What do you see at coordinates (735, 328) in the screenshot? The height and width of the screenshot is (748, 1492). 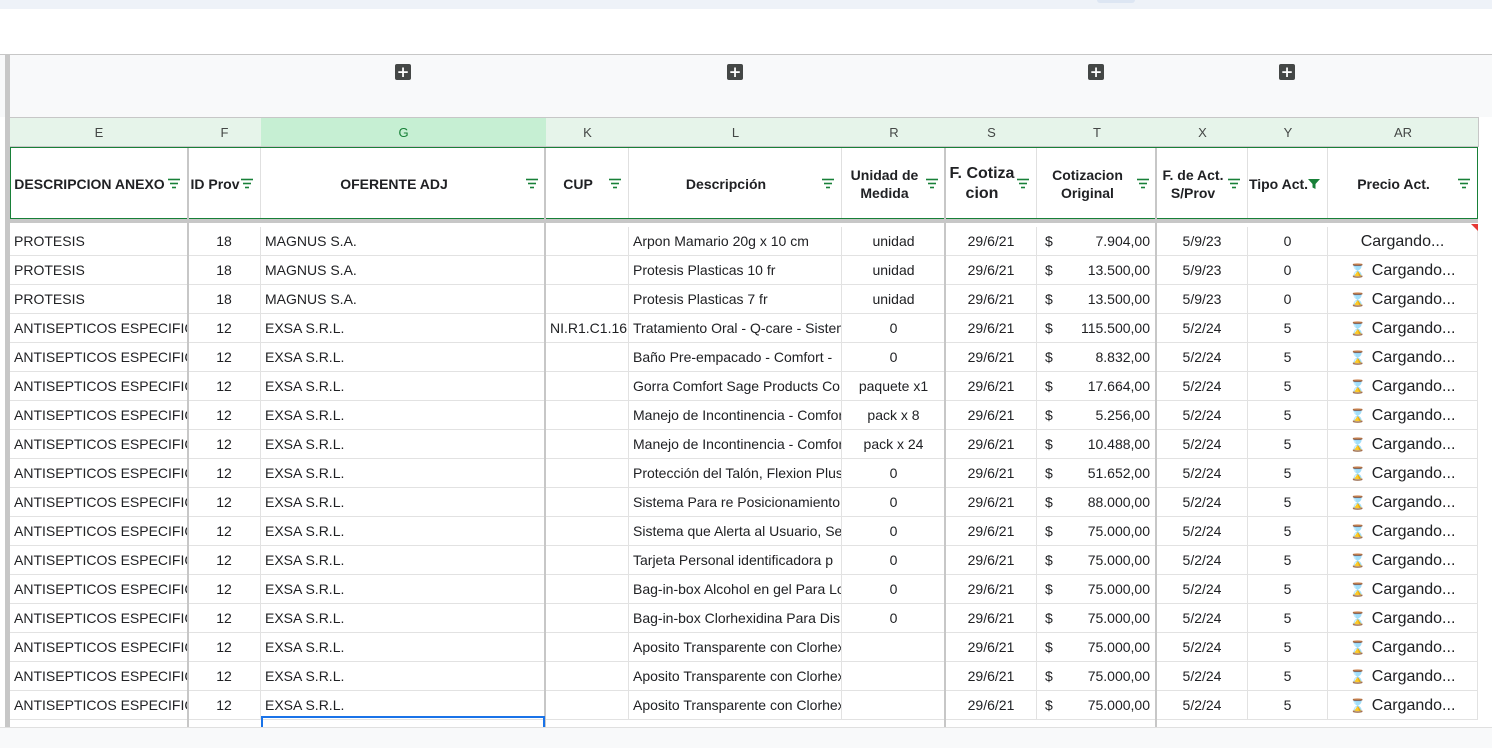 I see `cell-l: Tratamiento Oral - Q-care - Sistema` at bounding box center [735, 328].